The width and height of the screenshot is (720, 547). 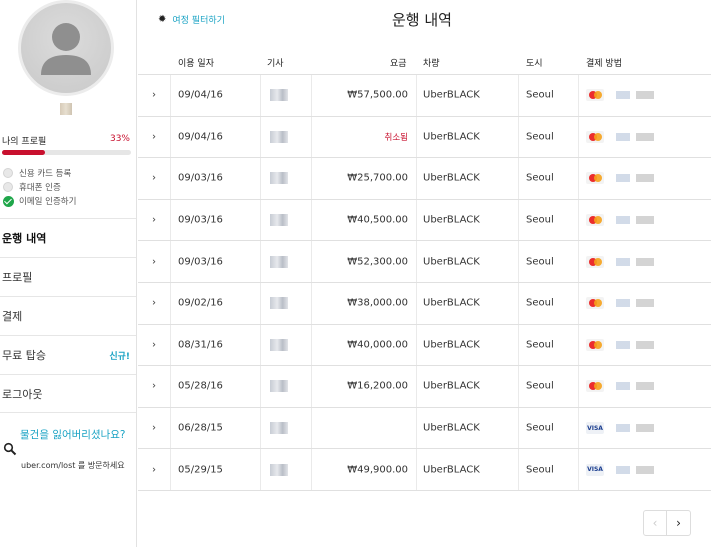 What do you see at coordinates (76, 435) in the screenshot?
I see `lost-item-link: 물건을 잃어버리셨나요?` at bounding box center [76, 435].